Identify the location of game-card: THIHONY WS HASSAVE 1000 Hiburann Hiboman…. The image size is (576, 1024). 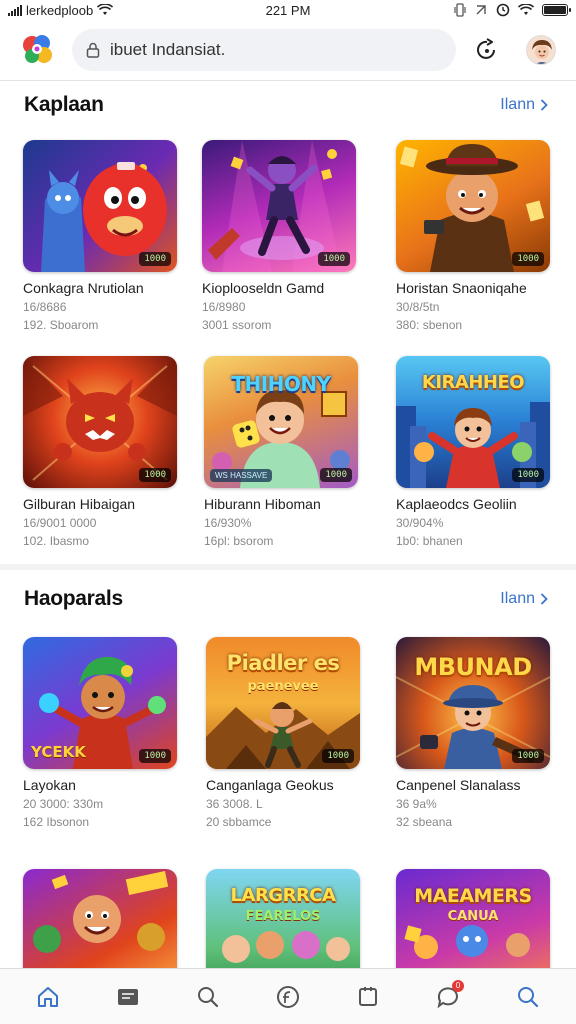
(282, 452).